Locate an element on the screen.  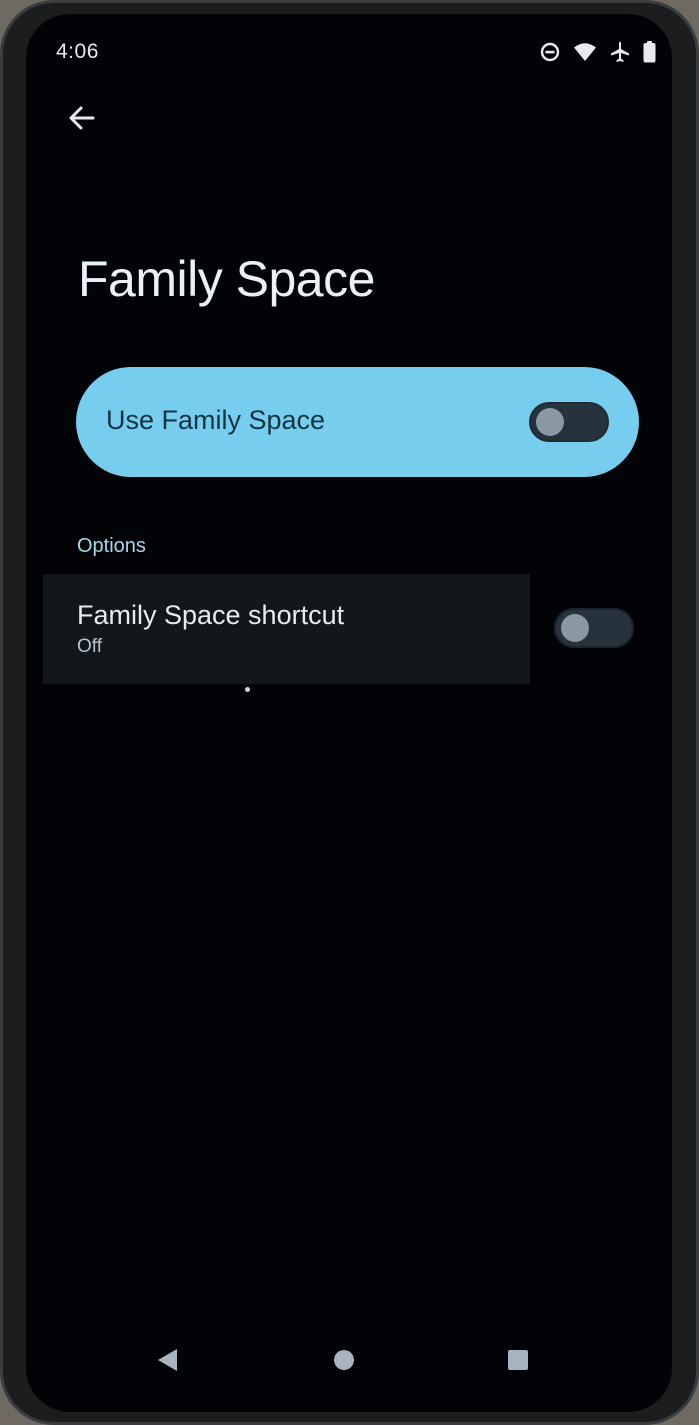
nav-back-button is located at coordinates (168, 1362).